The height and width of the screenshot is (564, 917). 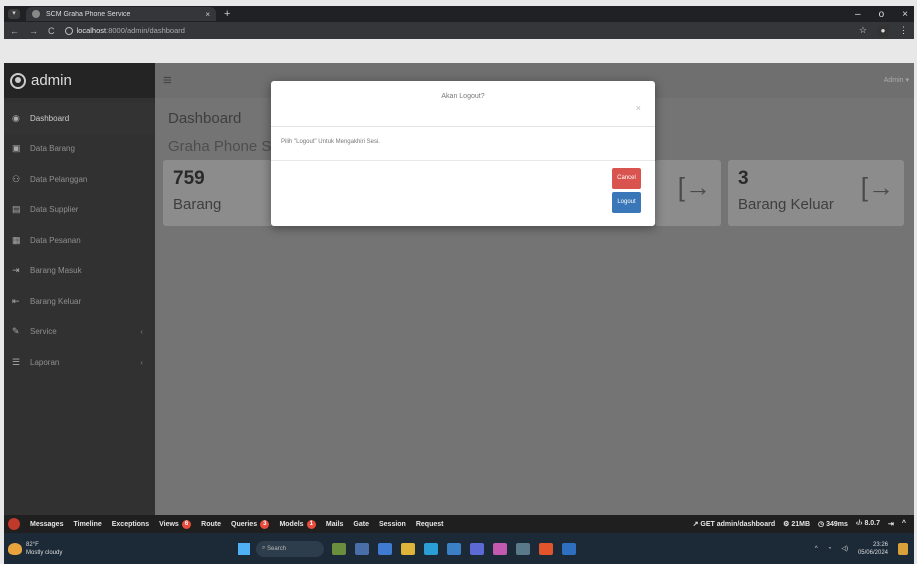 I want to click on site-info-icon, so click(x=68, y=30).